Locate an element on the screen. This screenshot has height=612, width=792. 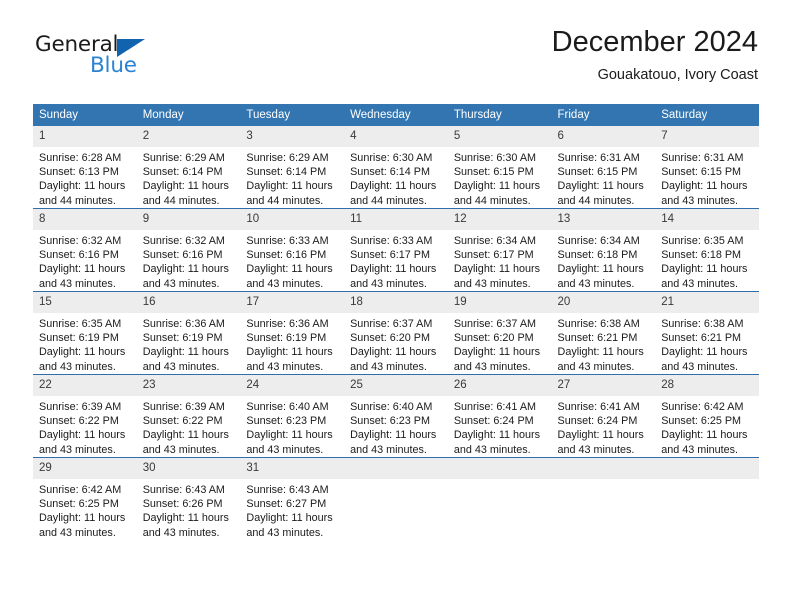
sunset-time: Sunset: 6:13 PM is located at coordinates (79, 172).